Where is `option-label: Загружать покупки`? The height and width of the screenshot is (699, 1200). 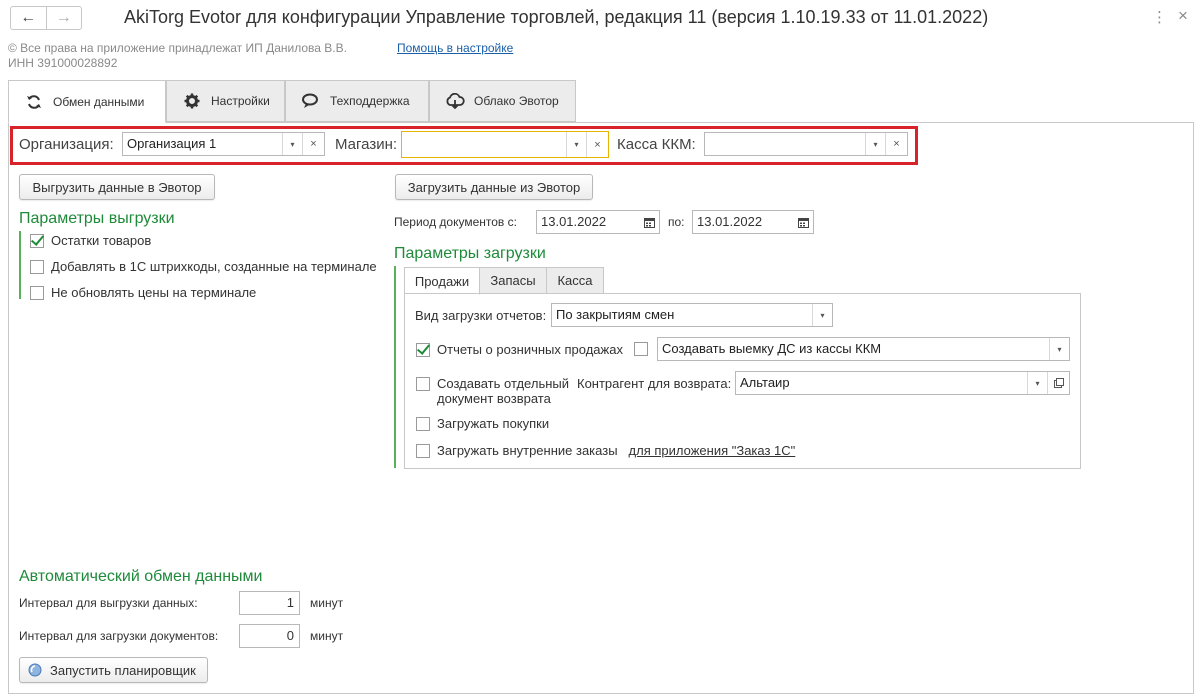
option-label: Загружать покупки is located at coordinates (493, 423).